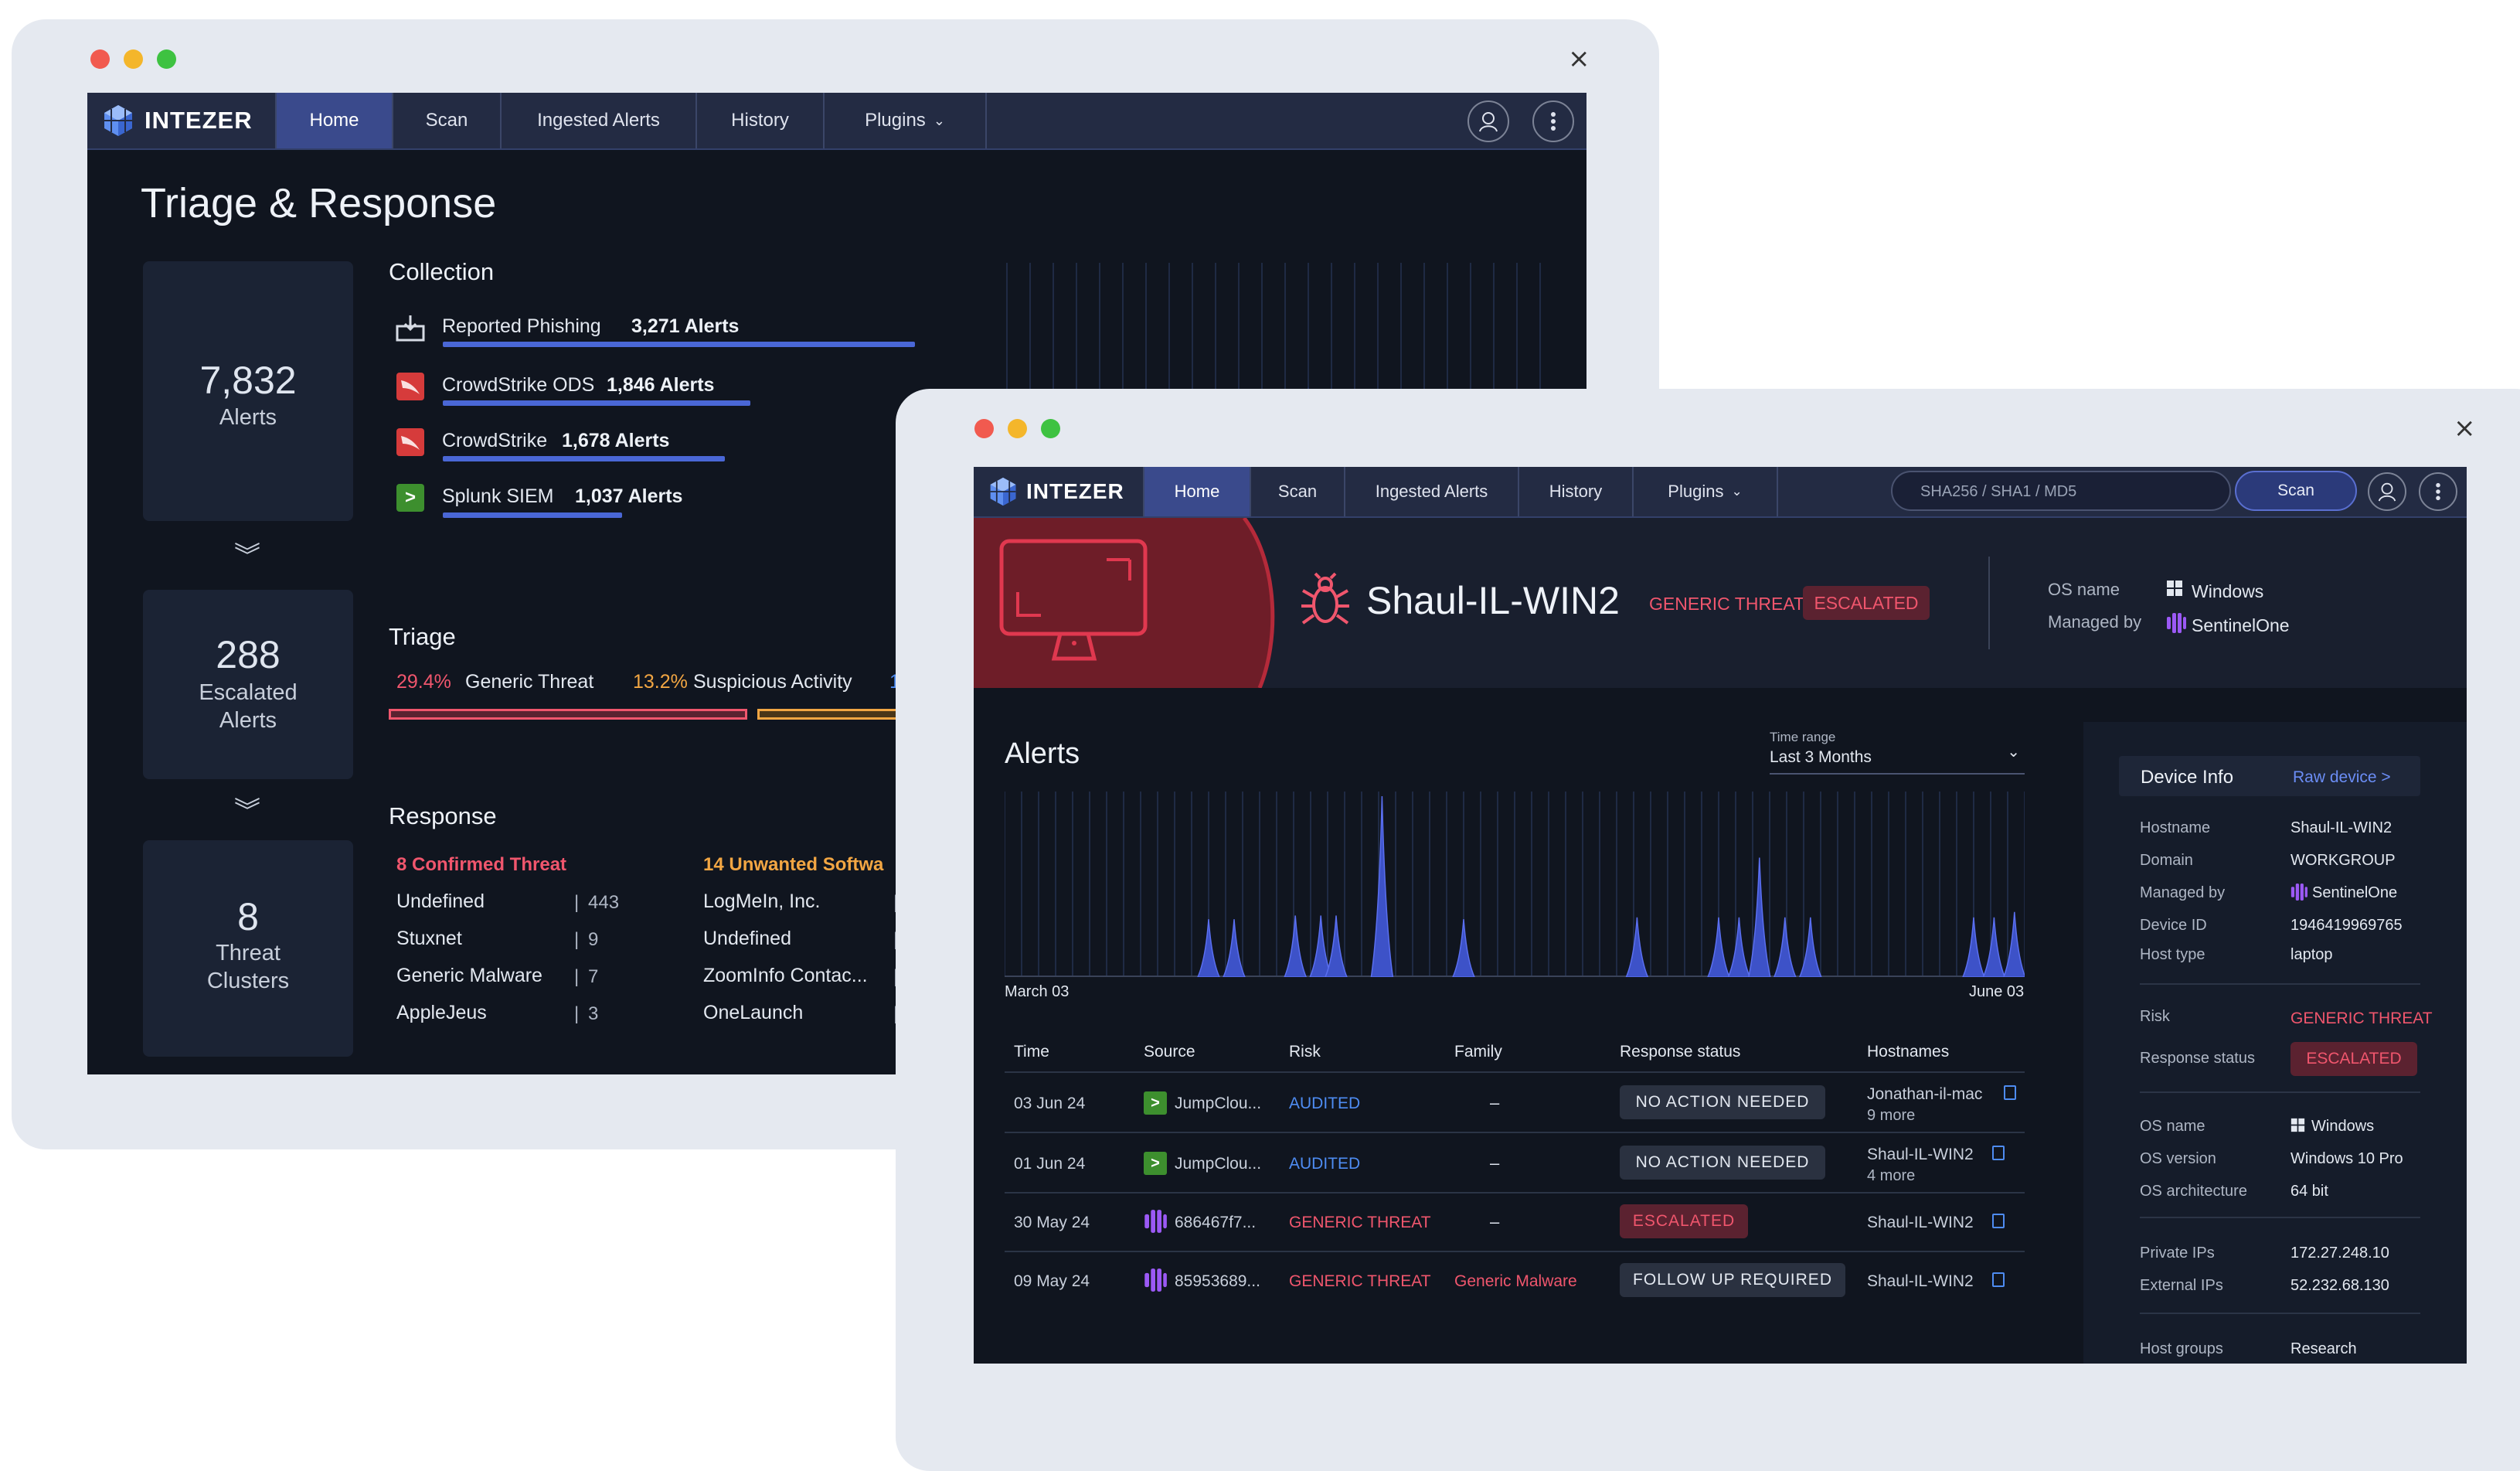 Image resolution: width=2520 pixels, height=1471 pixels. Describe the element at coordinates (248, 391) in the screenshot. I see `stat-card-alerts: 7,832 Alerts` at that location.